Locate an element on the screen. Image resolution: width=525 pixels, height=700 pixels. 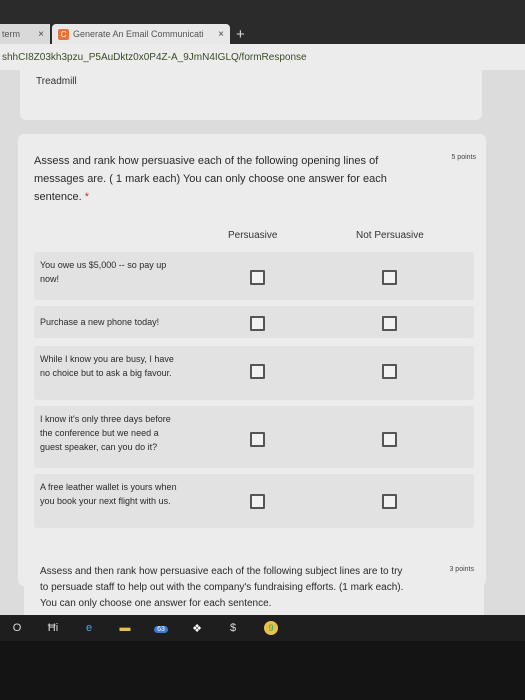
grid-row: Purchase a new phone today! is located at coordinates (254, 322).